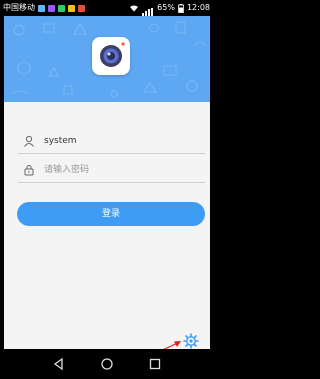 This screenshot has width=320, height=379. What do you see at coordinates (60, 141) in the screenshot?
I see `username-value: system` at bounding box center [60, 141].